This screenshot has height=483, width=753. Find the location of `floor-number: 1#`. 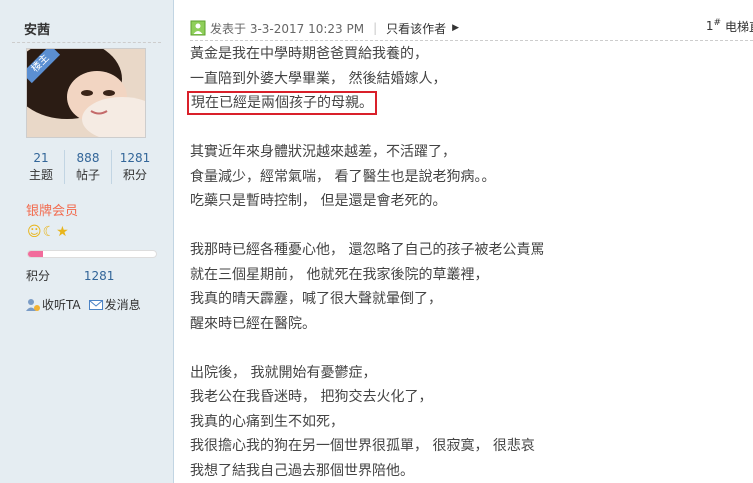

floor-number: 1# is located at coordinates (713, 25).